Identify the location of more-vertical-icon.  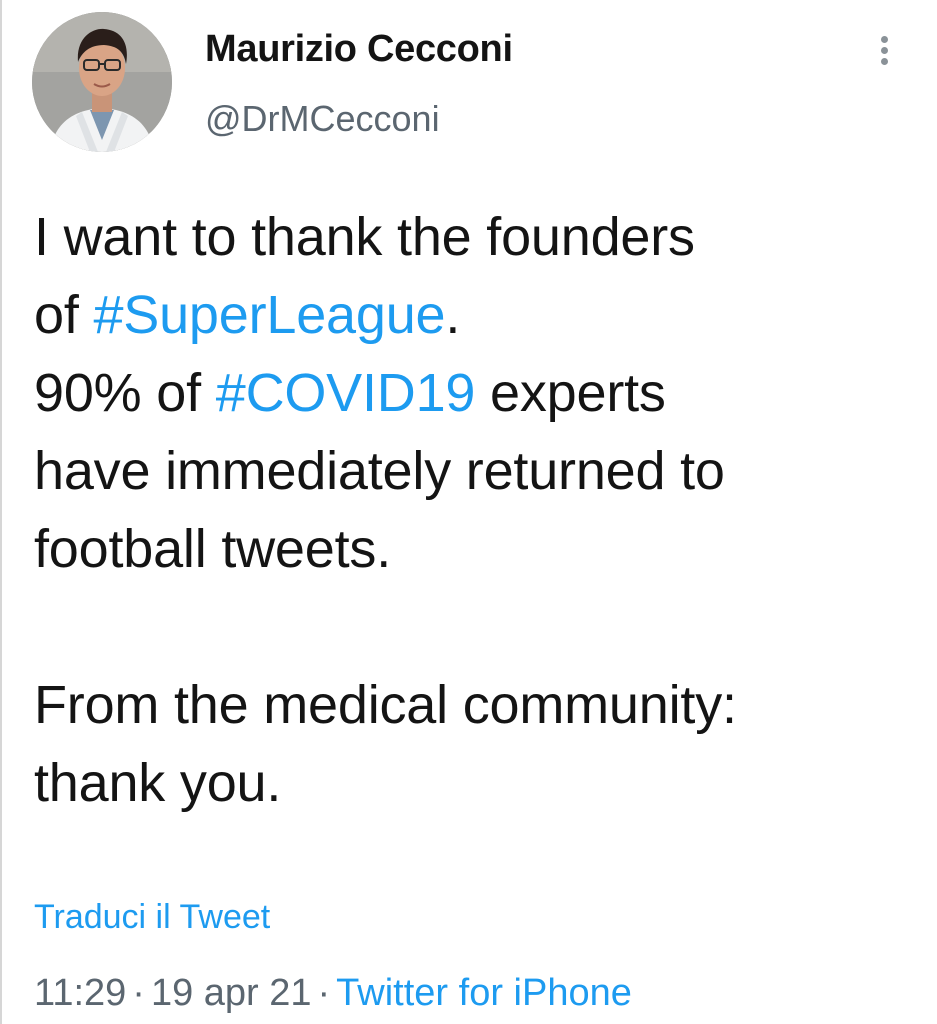
(884, 54).